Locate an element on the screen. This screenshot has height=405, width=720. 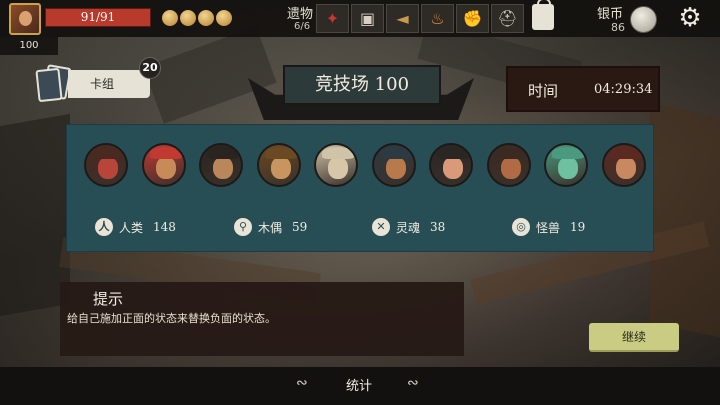
time-value: 04:29:34 is located at coordinates (623, 89).